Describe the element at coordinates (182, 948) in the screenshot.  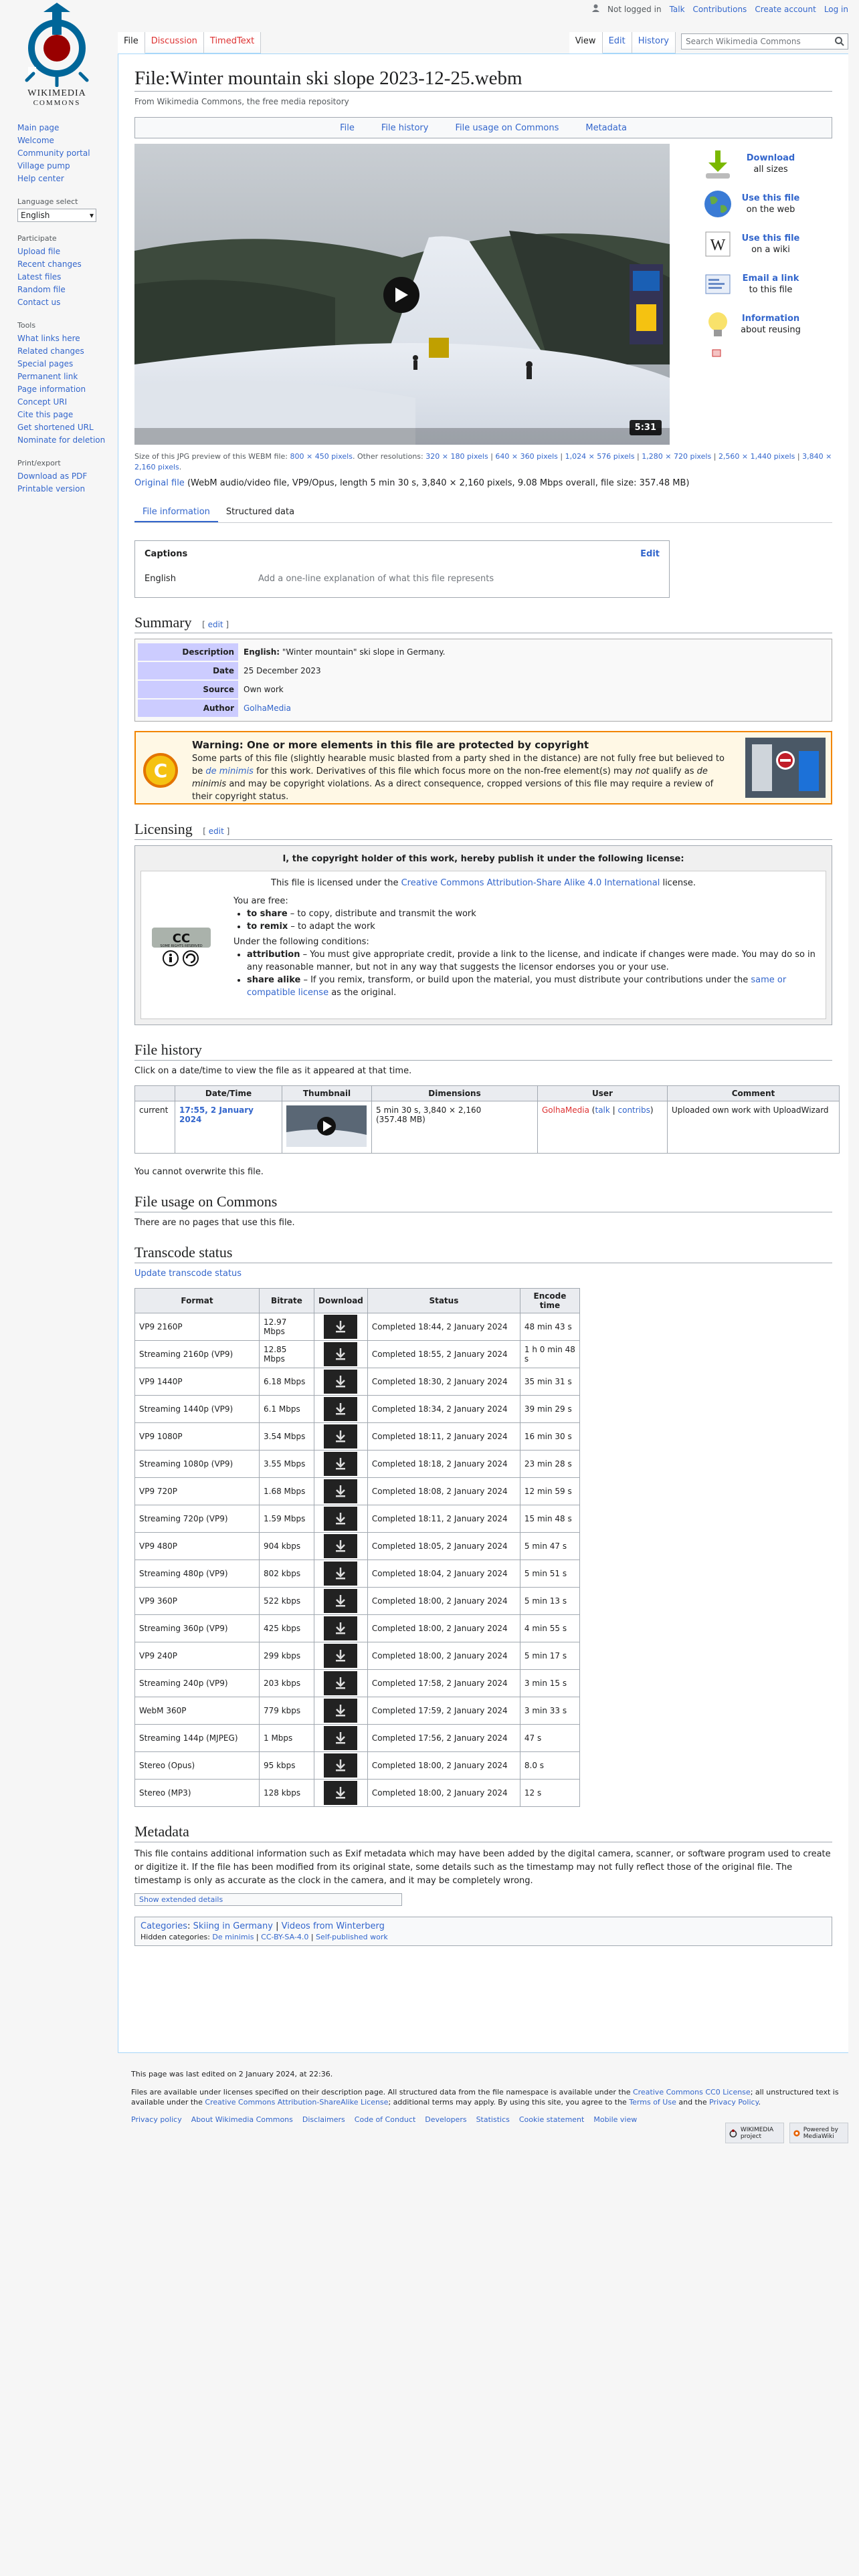
I see `cc-by-sa-badge: CC SOME RIGHTS RESERVED` at that location.